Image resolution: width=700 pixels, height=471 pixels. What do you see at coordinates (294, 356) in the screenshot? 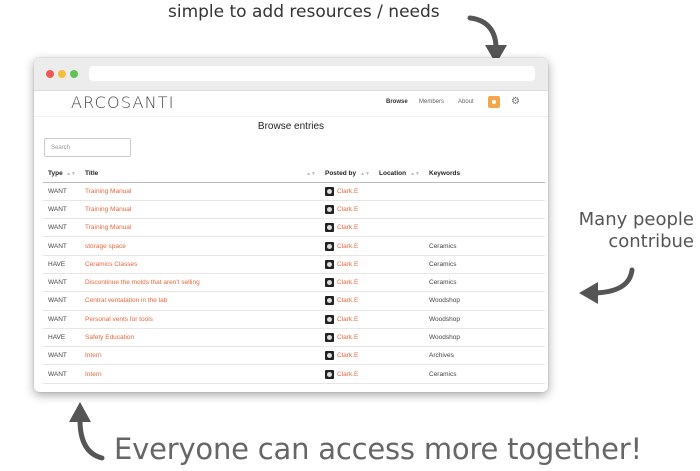
I see `table-row: WANT Intern Clark.E Archives` at bounding box center [294, 356].